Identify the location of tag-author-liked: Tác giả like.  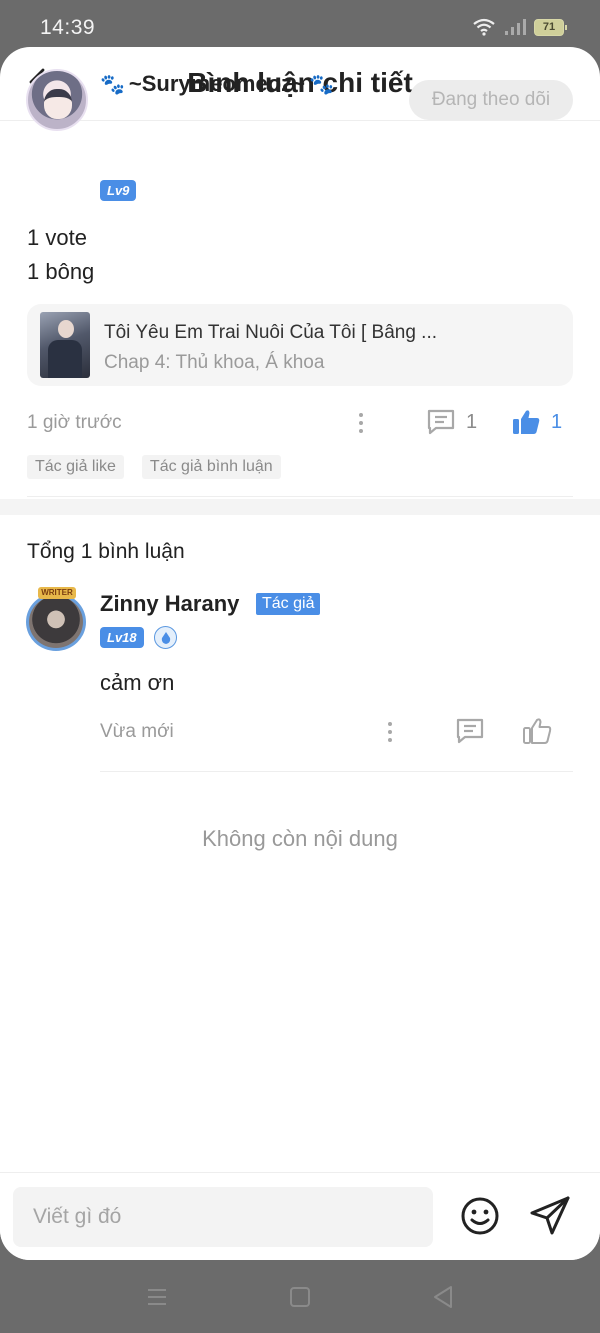
(75, 467).